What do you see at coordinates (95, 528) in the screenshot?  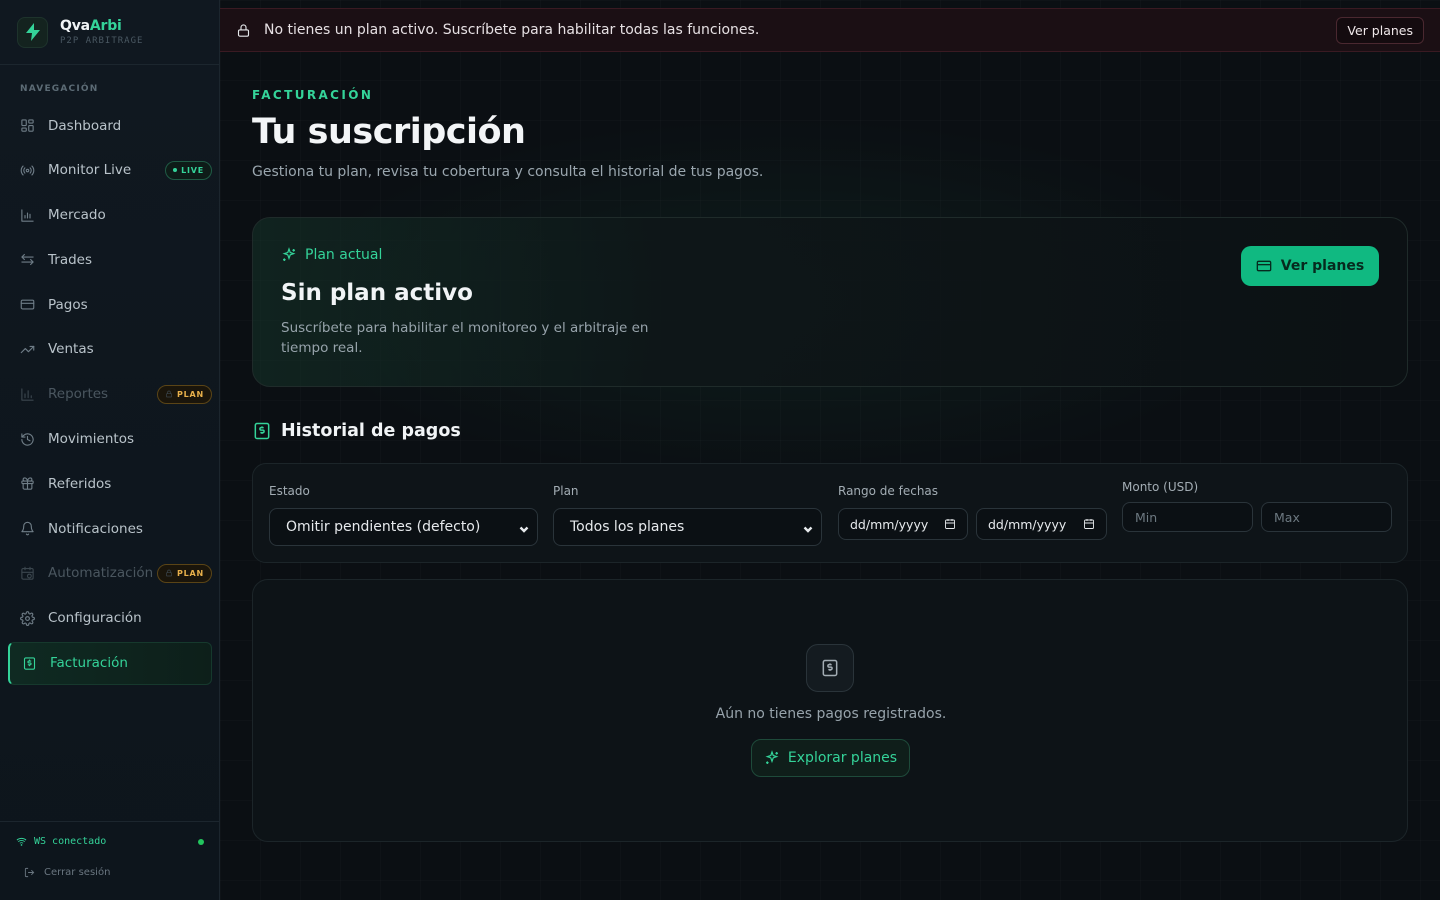 I see `sidebar-item-label: Notificaciones` at bounding box center [95, 528].